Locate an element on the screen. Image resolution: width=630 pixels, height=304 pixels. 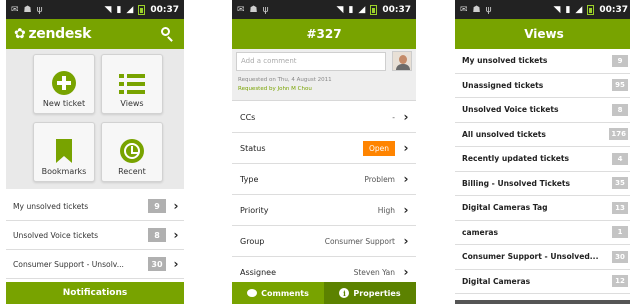
ticket-tabs: Comments i Properties is located at coordinates (324, 293).